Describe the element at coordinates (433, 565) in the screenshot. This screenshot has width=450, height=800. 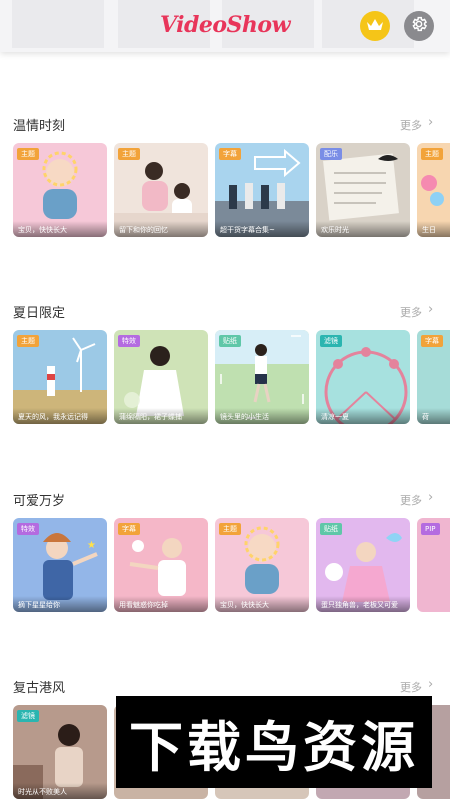
I see `template-card: PIP` at that location.